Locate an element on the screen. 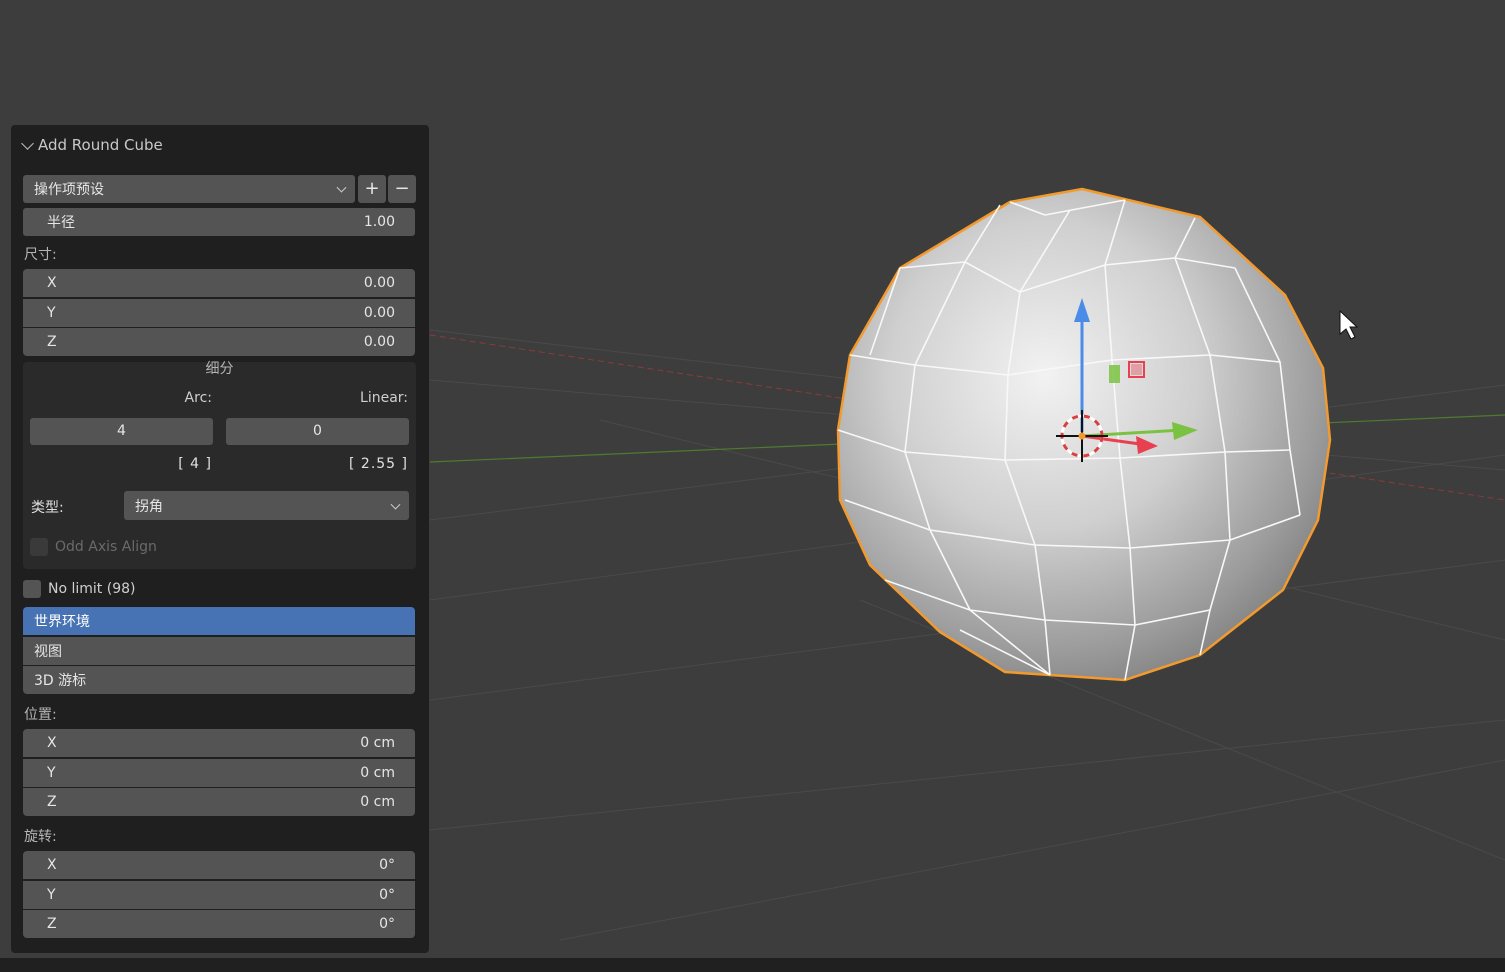 The height and width of the screenshot is (972, 1505). type-dropdown: 拐角 is located at coordinates (266, 505).